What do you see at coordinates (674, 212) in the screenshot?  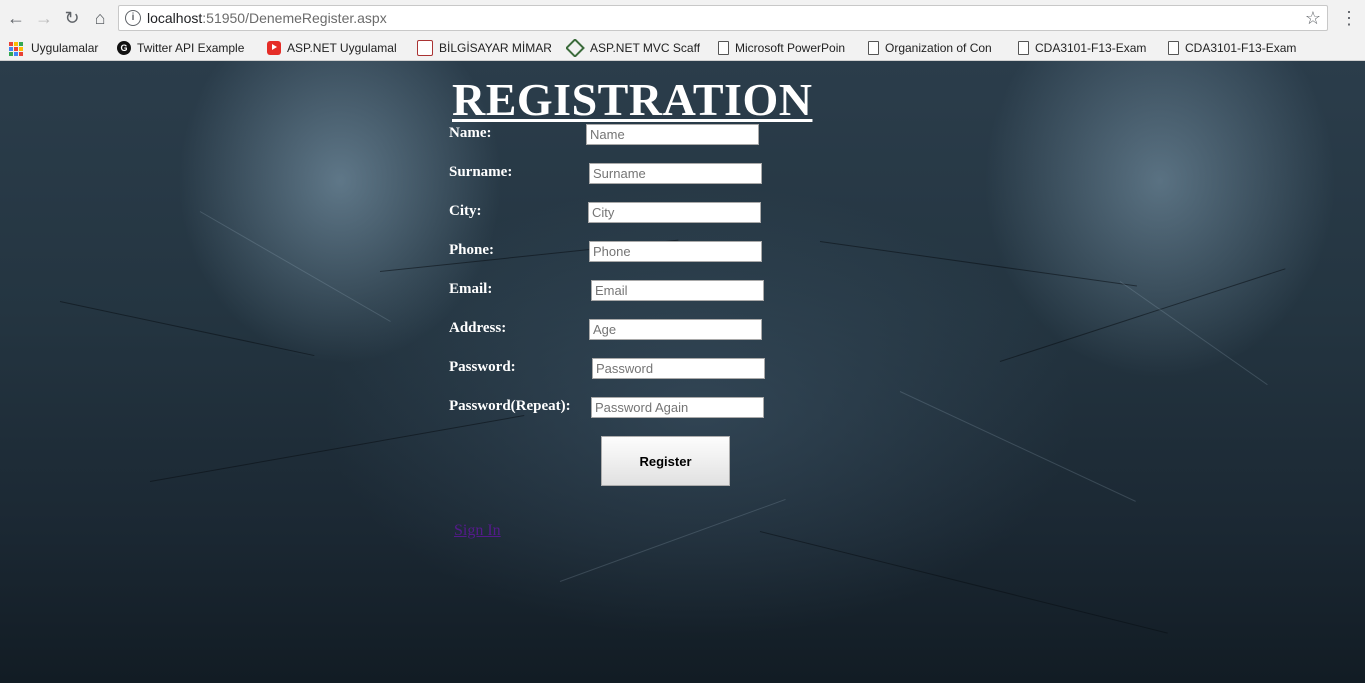 I see `city-input` at bounding box center [674, 212].